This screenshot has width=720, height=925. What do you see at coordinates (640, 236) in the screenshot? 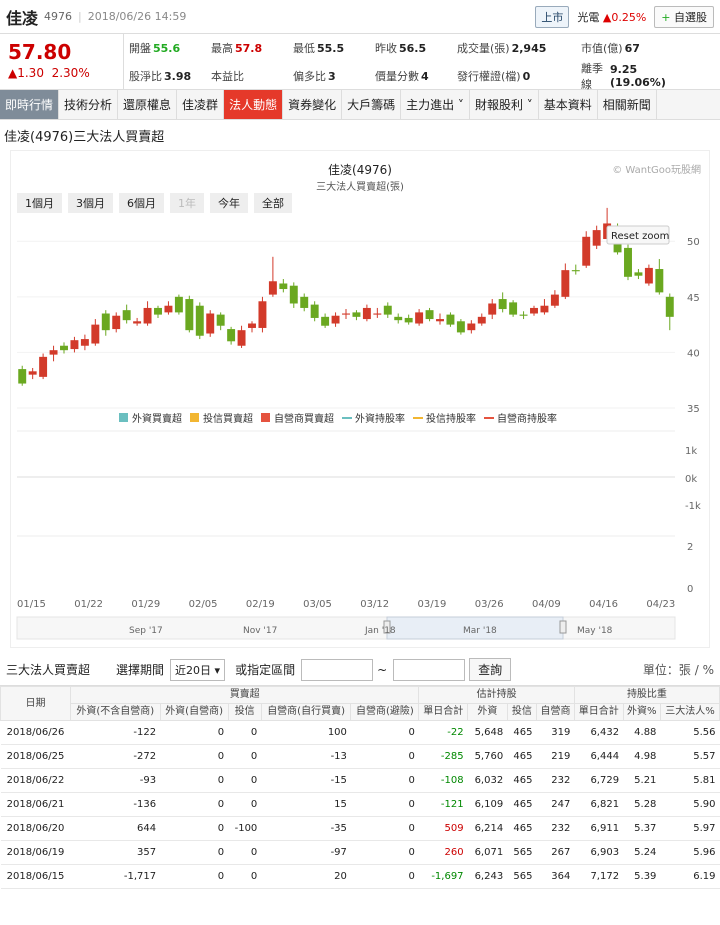
I see `reset-zoom-label: Reset zoom` at bounding box center [640, 236].